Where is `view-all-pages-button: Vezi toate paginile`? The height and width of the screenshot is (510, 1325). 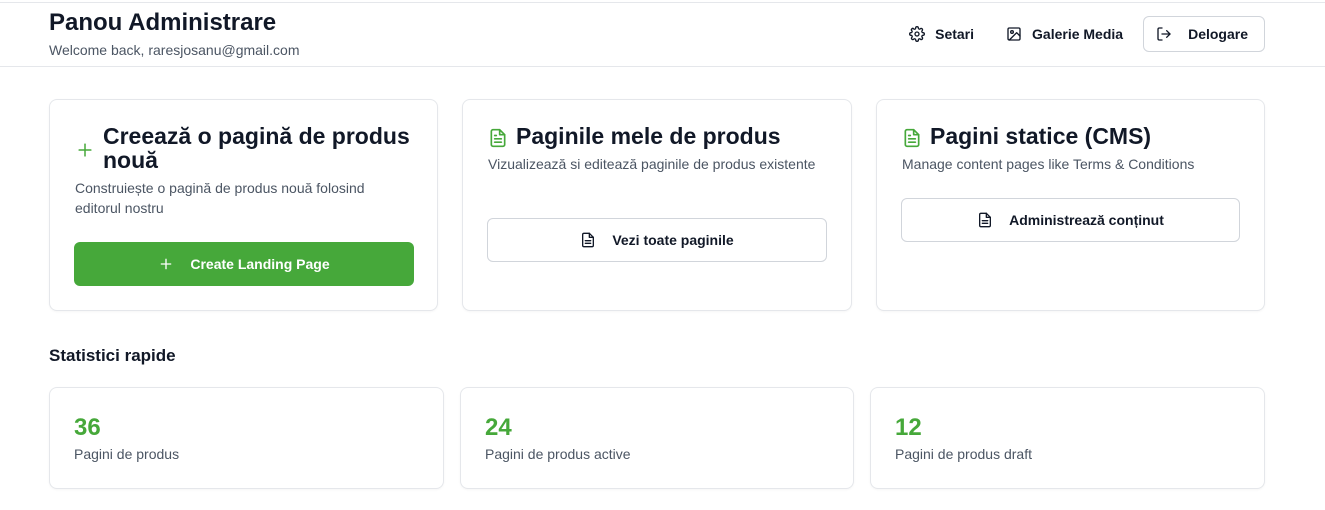 view-all-pages-button: Vezi toate paginile is located at coordinates (657, 240).